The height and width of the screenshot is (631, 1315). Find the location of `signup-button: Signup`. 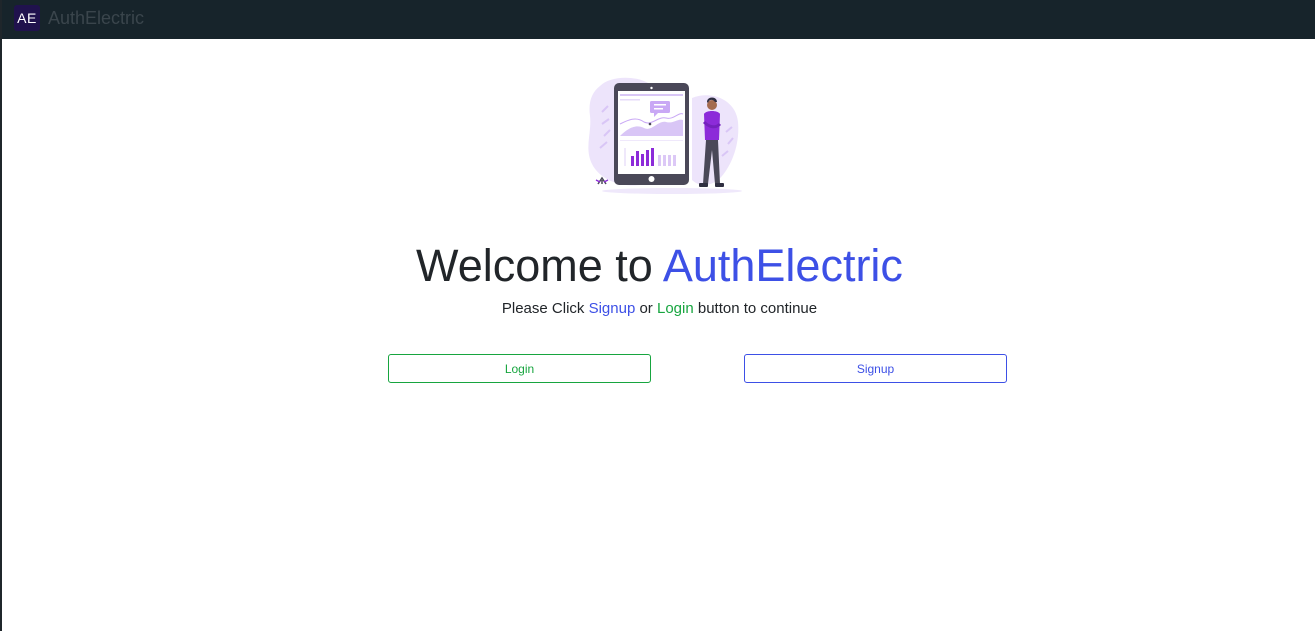

signup-button: Signup is located at coordinates (875, 368).